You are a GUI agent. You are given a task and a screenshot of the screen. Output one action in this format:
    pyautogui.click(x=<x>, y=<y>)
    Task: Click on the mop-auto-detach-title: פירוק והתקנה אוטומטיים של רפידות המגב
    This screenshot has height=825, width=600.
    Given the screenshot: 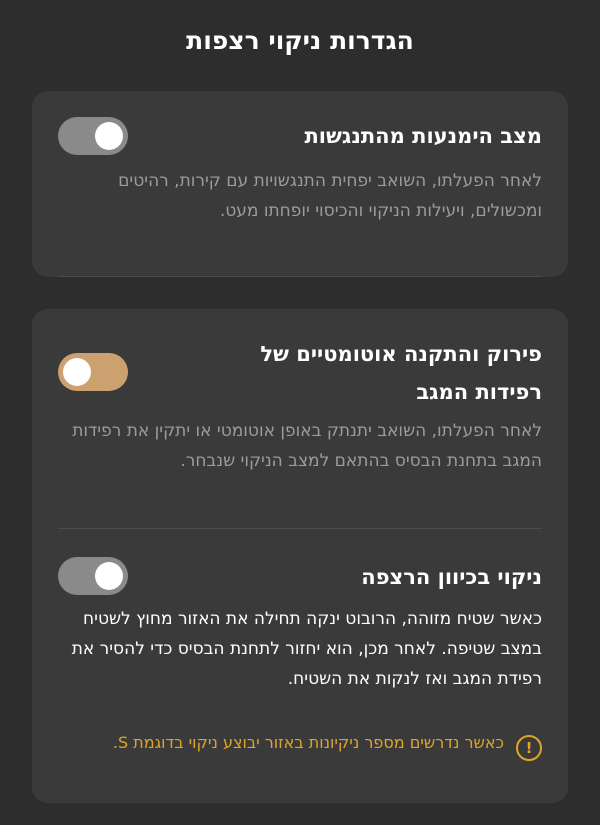 What is the action you would take?
    pyautogui.click(x=401, y=373)
    